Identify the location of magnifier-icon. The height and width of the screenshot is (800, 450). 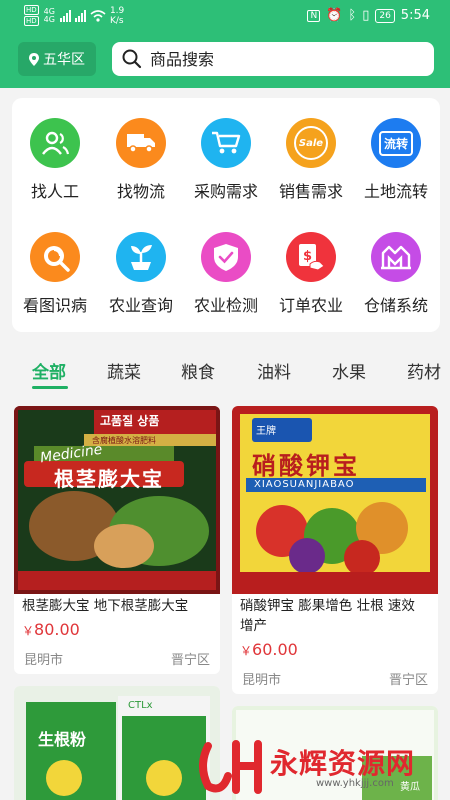
(55, 257).